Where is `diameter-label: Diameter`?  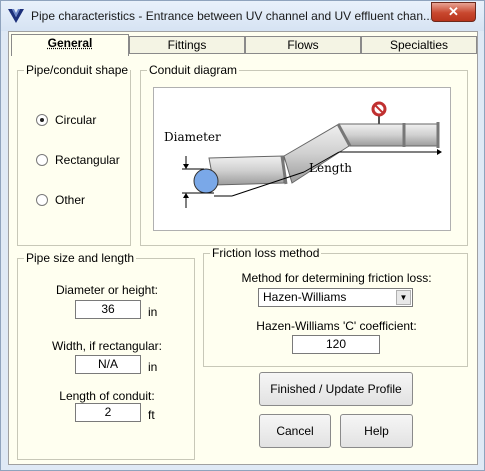
diameter-label: Diameter is located at coordinates (192, 137).